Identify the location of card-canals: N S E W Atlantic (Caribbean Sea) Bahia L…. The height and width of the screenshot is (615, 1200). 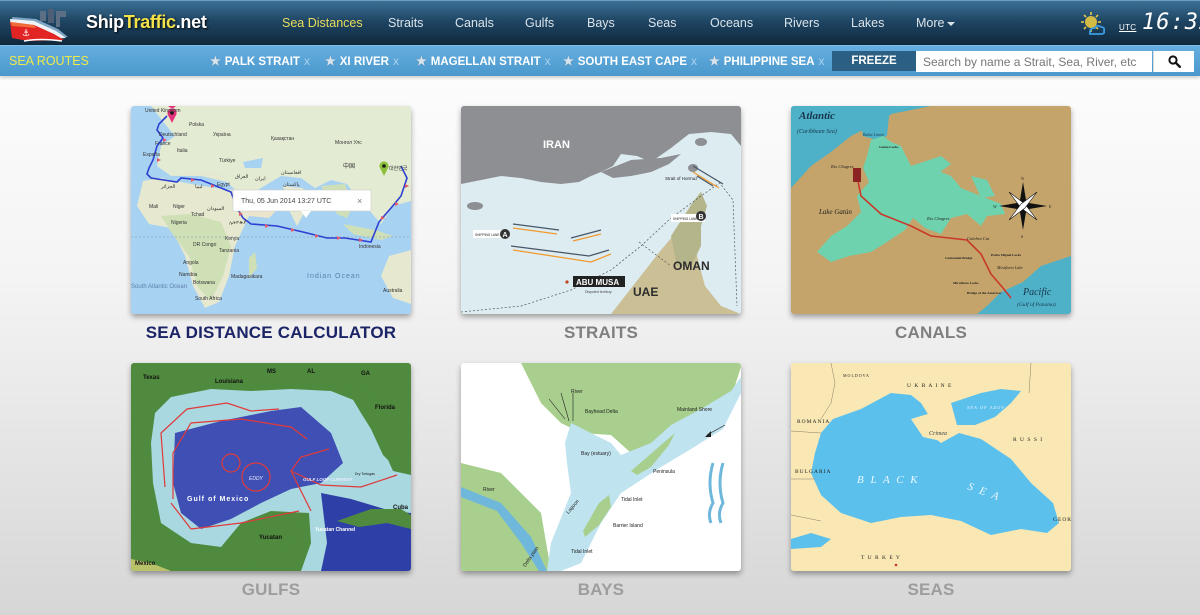
(931, 224).